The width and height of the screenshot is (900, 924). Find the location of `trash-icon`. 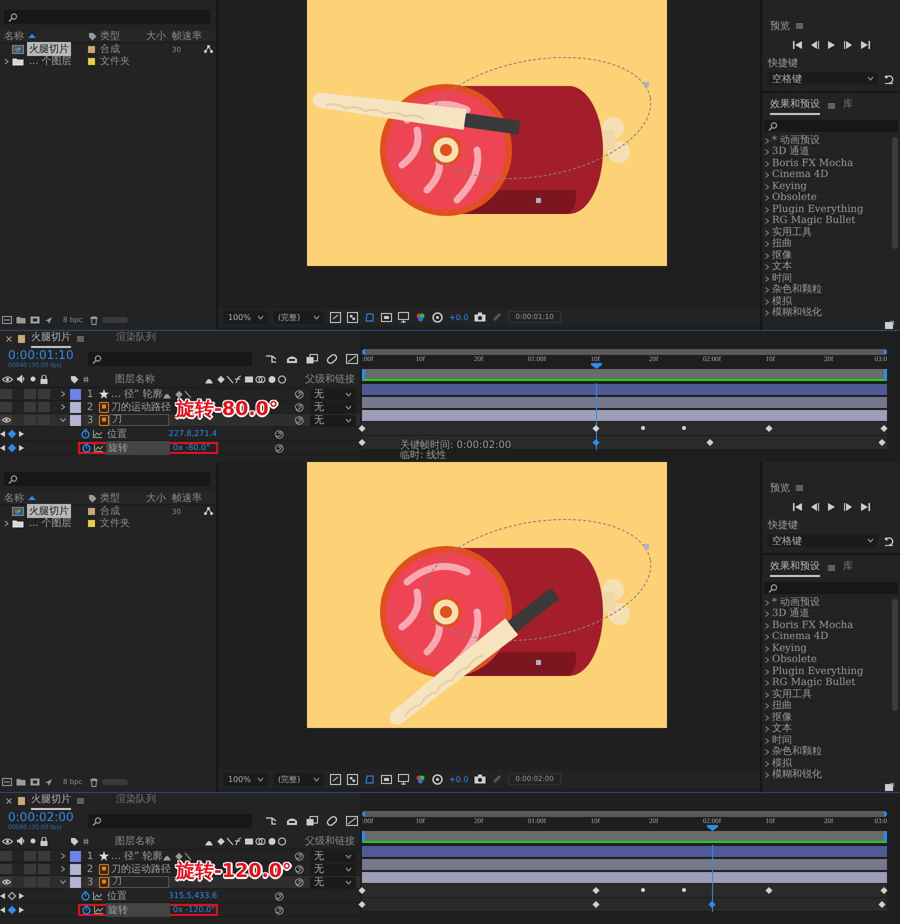

trash-icon is located at coordinates (94, 782).